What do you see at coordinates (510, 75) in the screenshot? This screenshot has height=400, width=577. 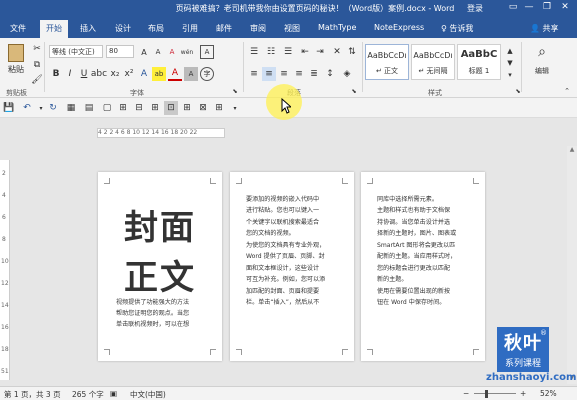 I see `styles-more-icon: ▾` at bounding box center [510, 75].